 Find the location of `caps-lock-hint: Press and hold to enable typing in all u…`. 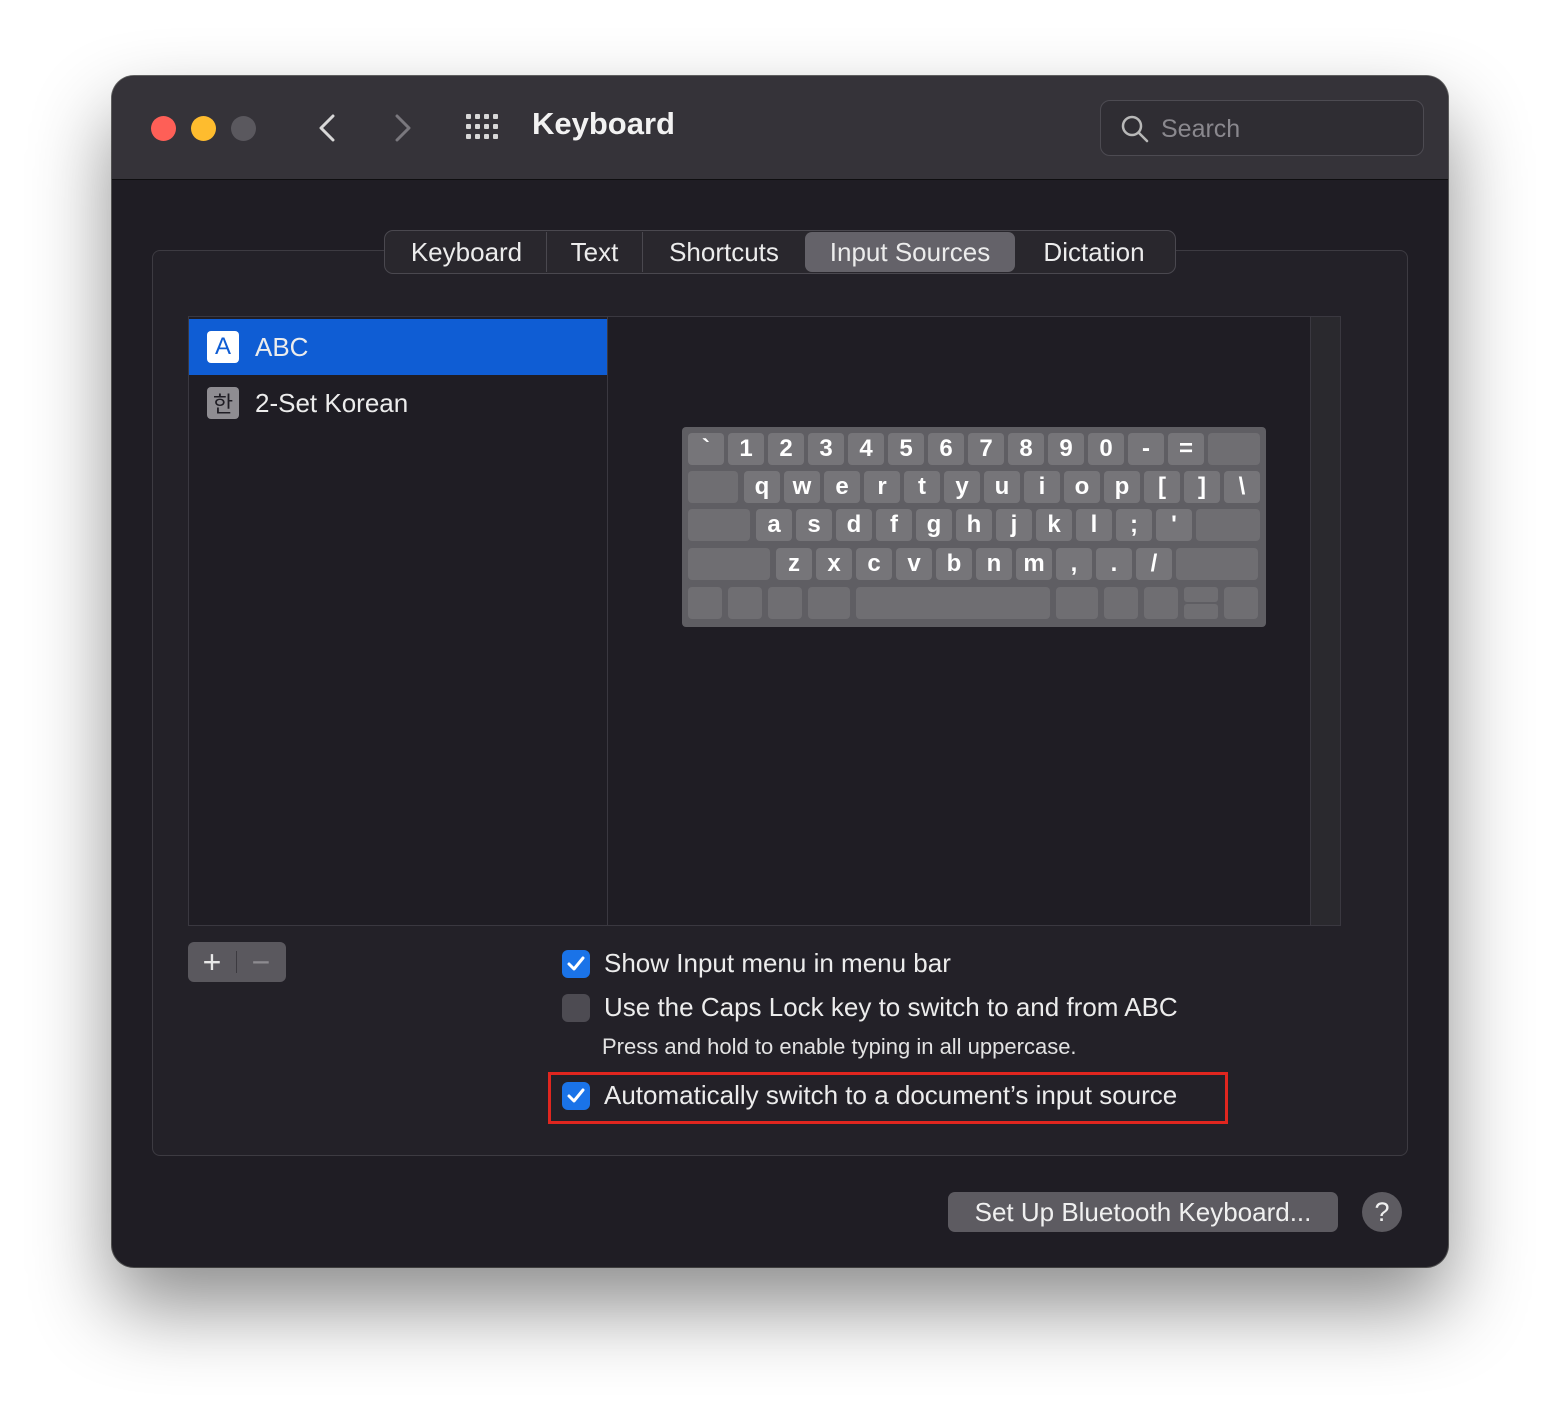

caps-lock-hint: Press and hold to enable typing in all u… is located at coordinates (839, 1046).